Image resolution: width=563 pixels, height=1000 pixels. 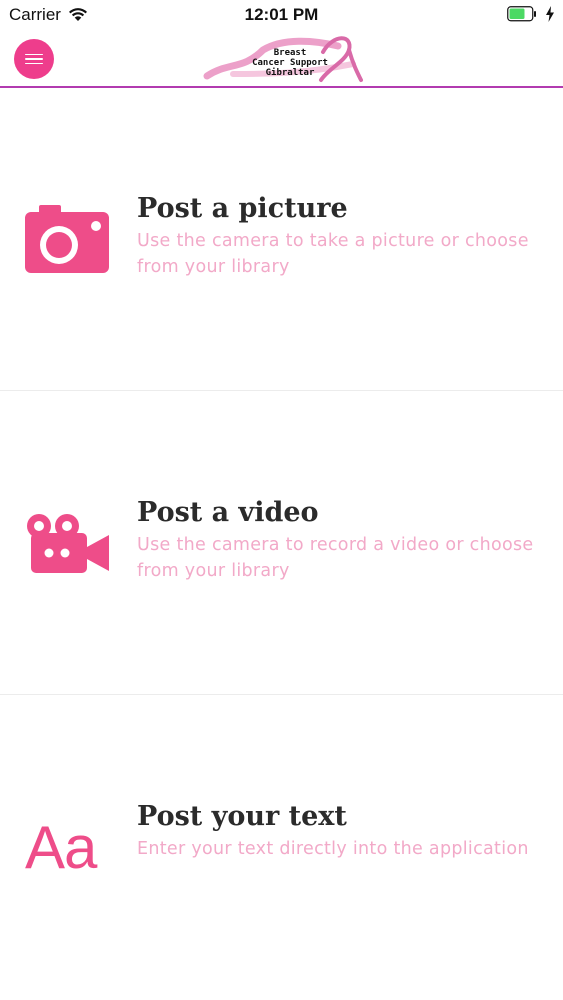 I want to click on clock: 12:01 PM, so click(x=281, y=14).